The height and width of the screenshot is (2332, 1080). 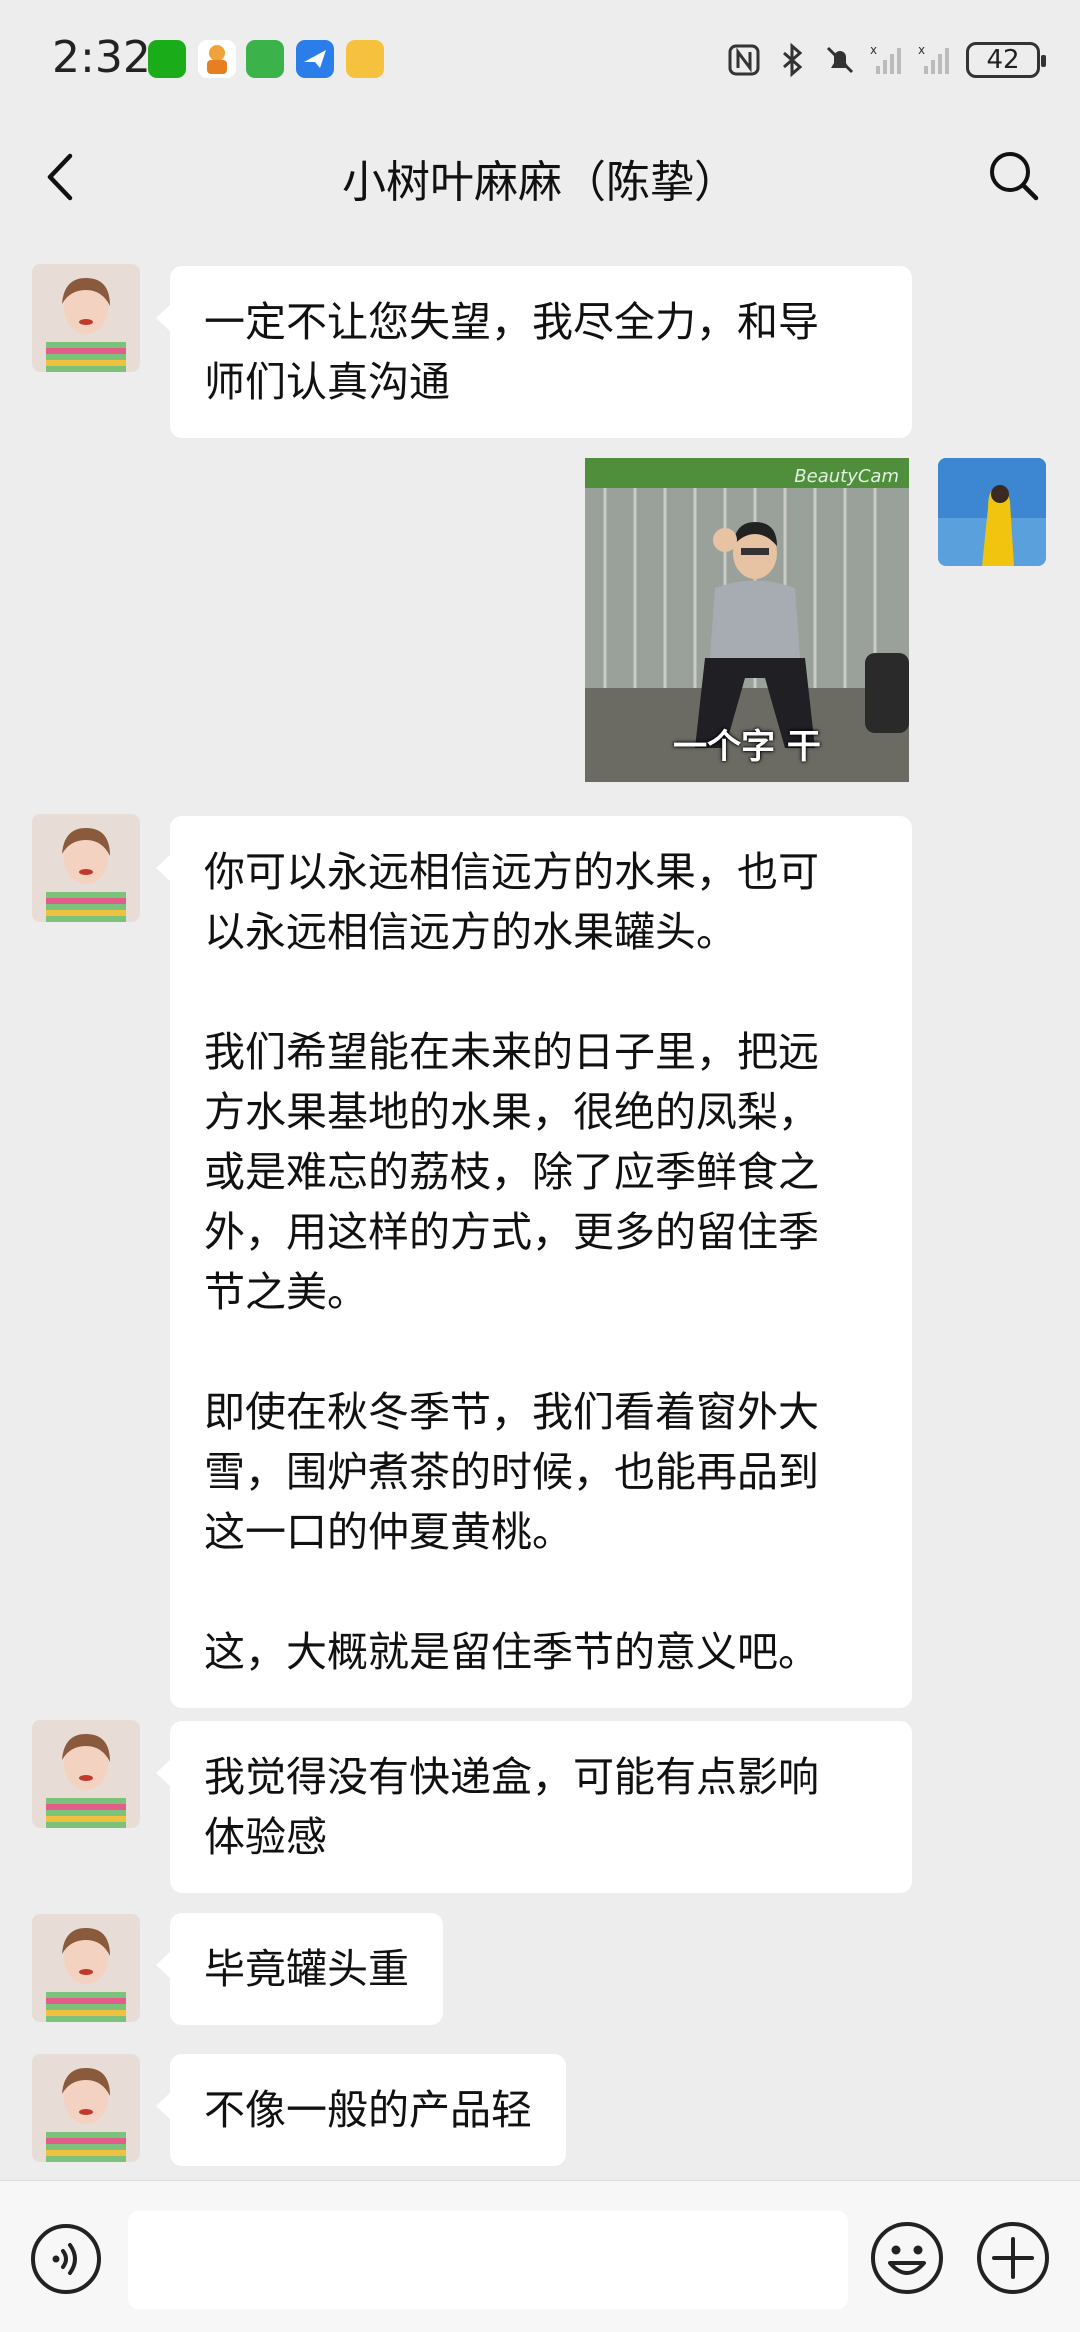 What do you see at coordinates (747, 620) in the screenshot?
I see `message-image: BeautyCam 一个字 干` at bounding box center [747, 620].